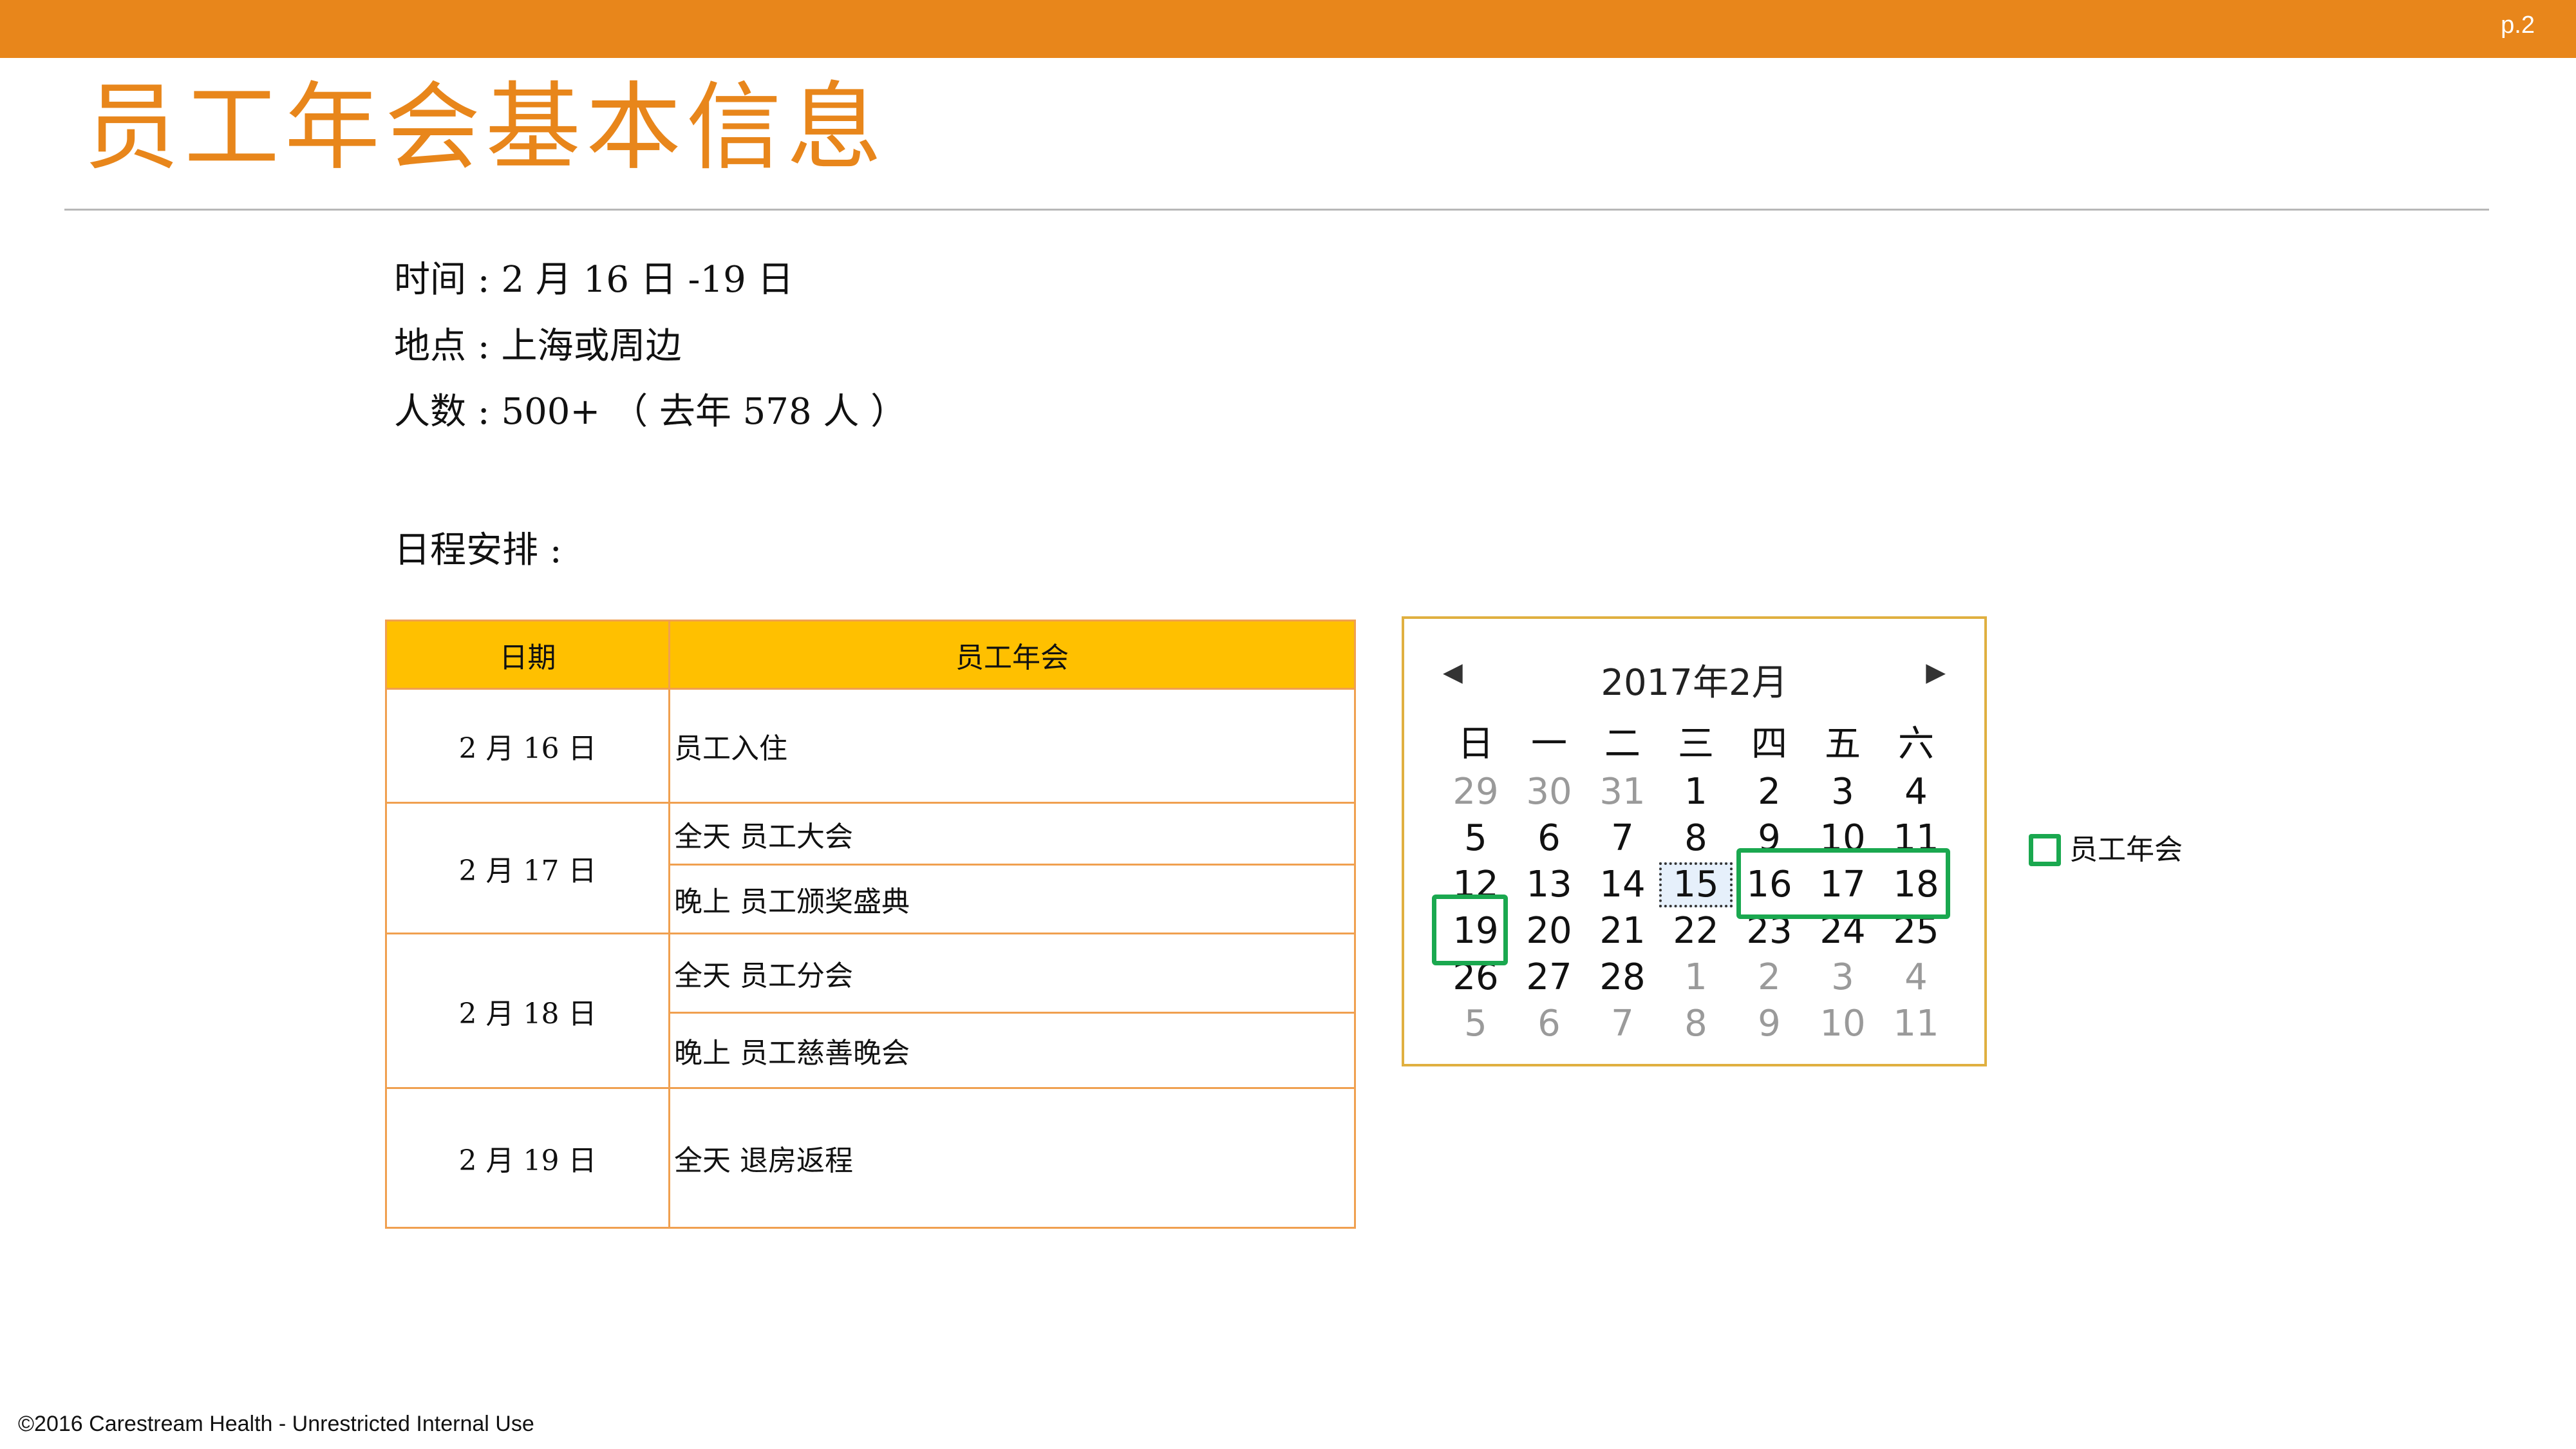  I want to click on calendar-day: 14, so click(1622, 884).